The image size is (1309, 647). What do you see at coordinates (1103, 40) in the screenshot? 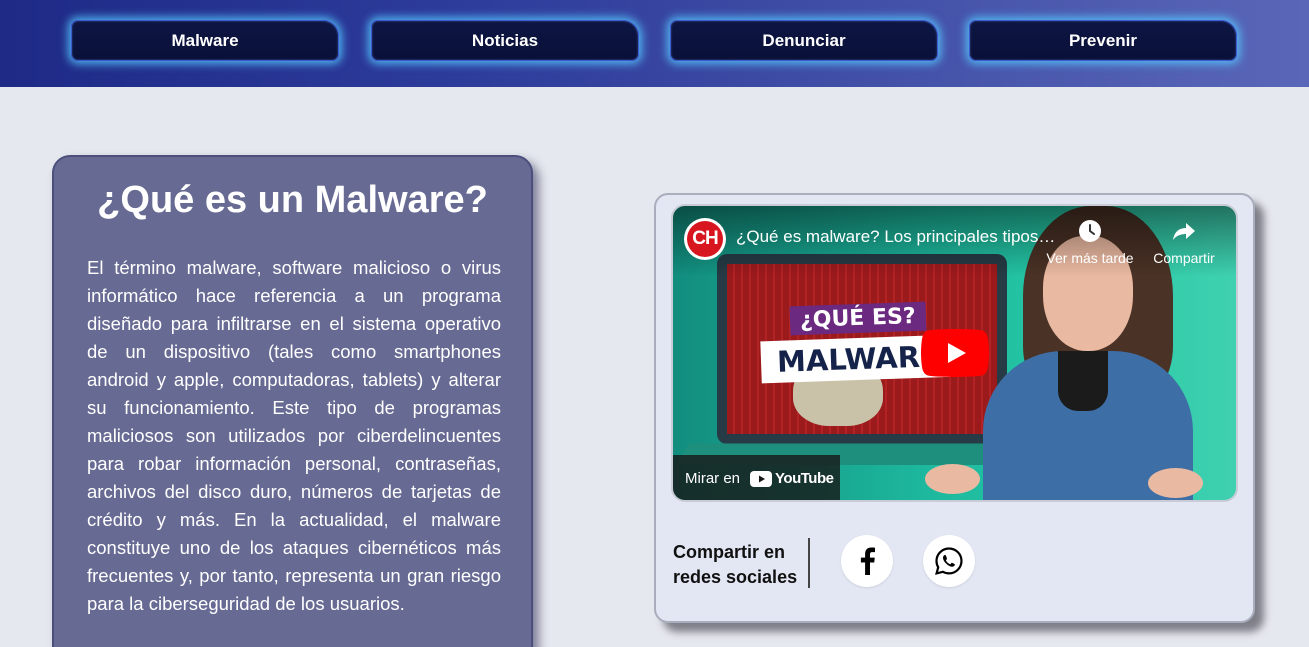
I see `nav-button-prevenir: Prevenir` at bounding box center [1103, 40].